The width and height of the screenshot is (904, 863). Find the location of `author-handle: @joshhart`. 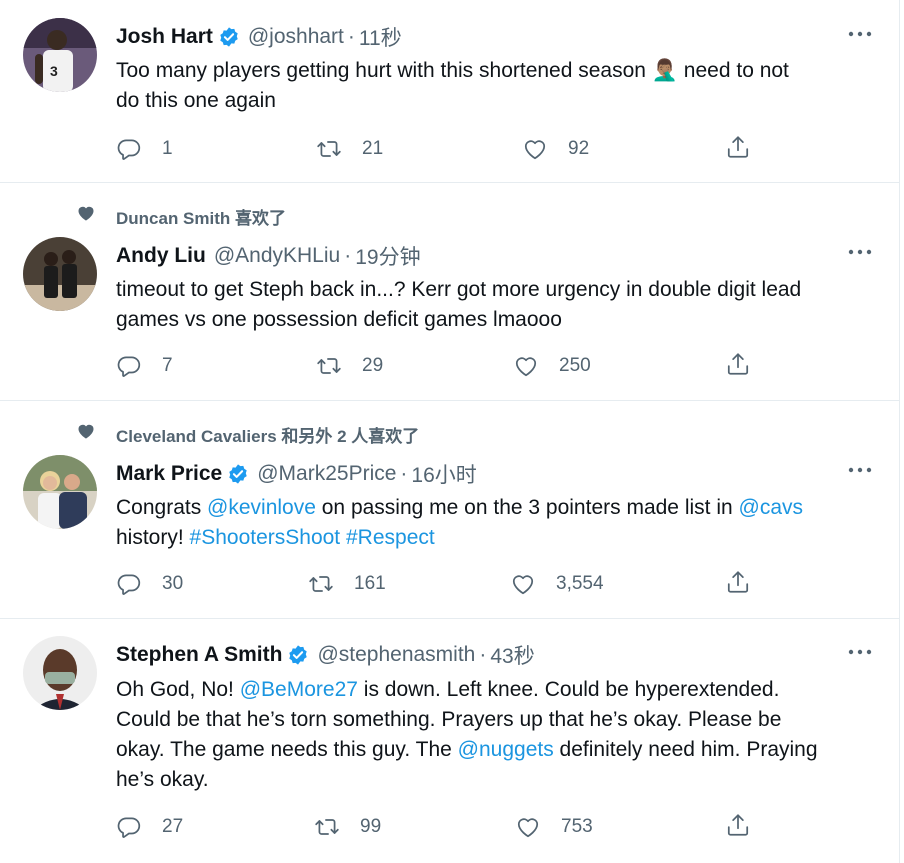

author-handle: @joshhart is located at coordinates (296, 37).